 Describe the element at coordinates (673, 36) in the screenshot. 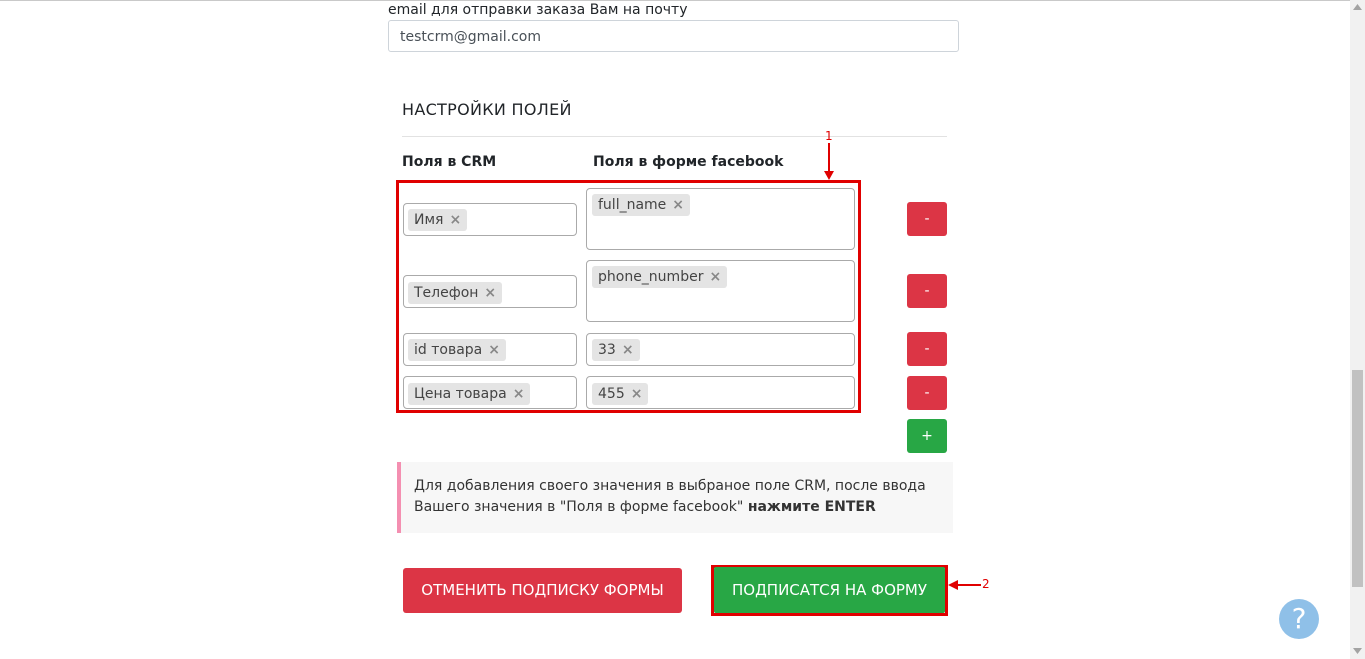

I see `email-field: testcrm@gmail.com` at that location.